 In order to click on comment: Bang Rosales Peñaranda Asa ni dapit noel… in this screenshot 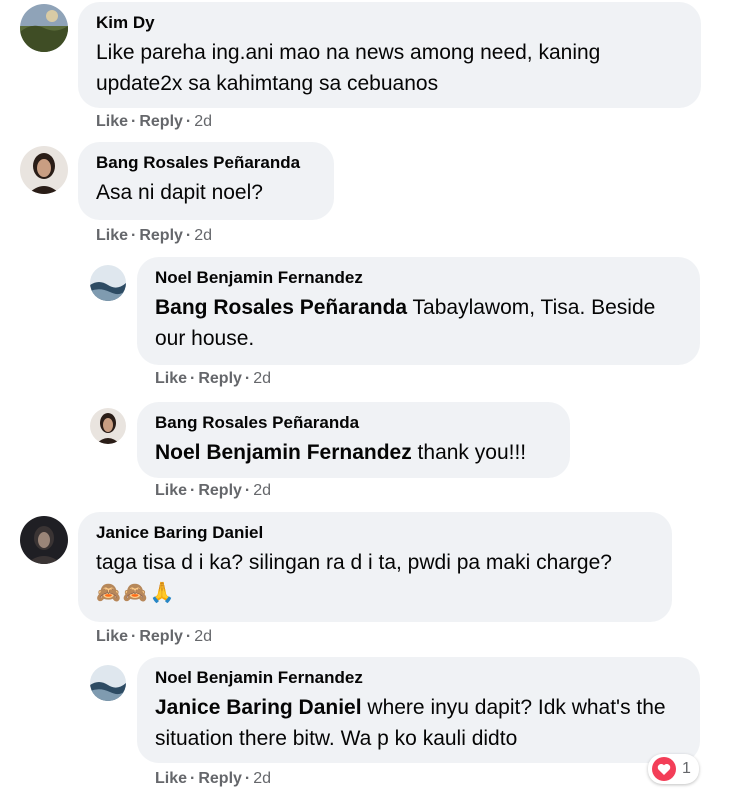, I will do `click(375, 195)`.